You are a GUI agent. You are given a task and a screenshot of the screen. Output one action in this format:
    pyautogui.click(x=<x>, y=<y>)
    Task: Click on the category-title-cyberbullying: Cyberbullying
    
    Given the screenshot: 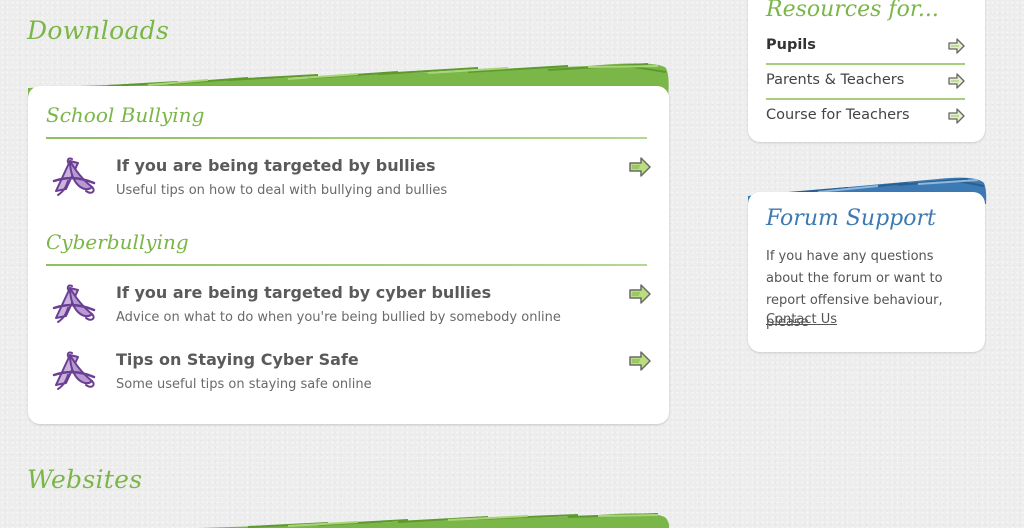 What is the action you would take?
    pyautogui.click(x=117, y=242)
    